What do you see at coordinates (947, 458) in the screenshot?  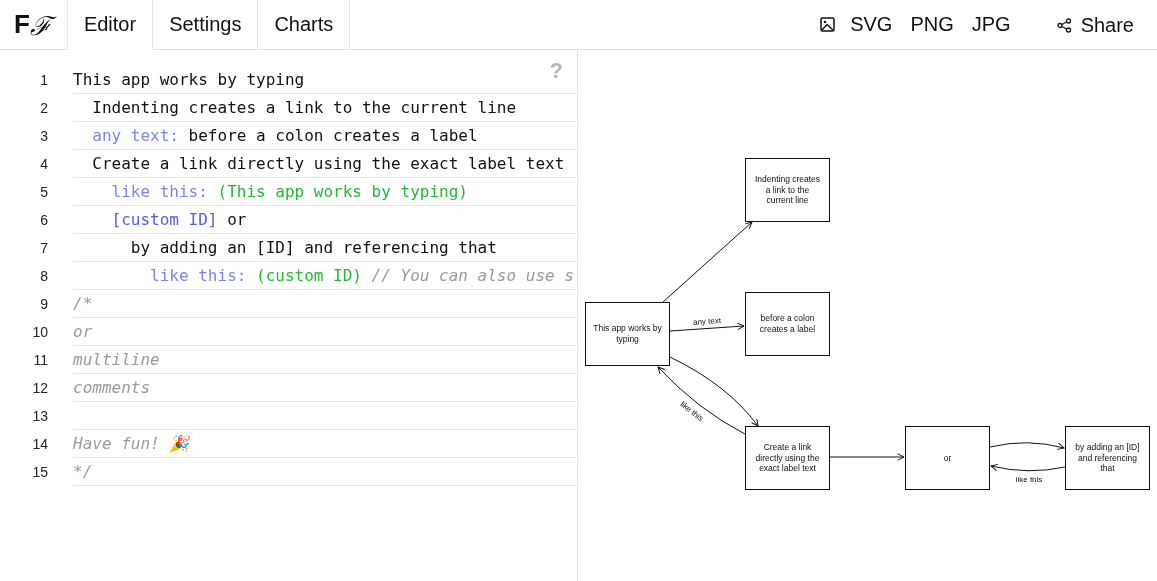 I see `diagram-node: or` at bounding box center [947, 458].